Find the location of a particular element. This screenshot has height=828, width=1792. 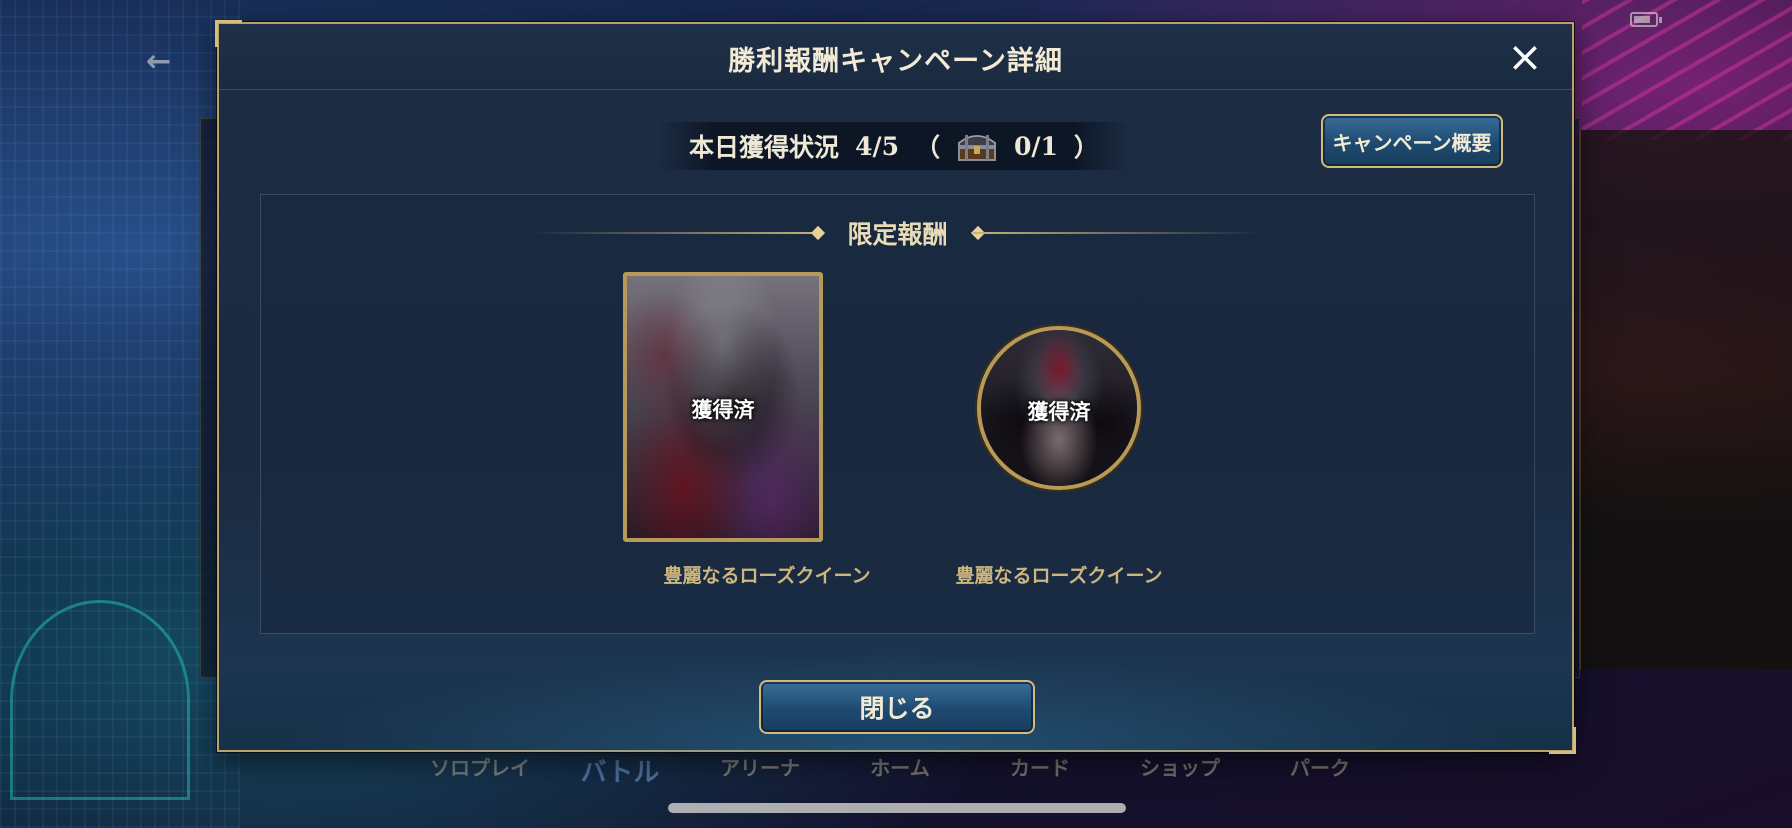

nav-cards: カード is located at coordinates (1040, 768).